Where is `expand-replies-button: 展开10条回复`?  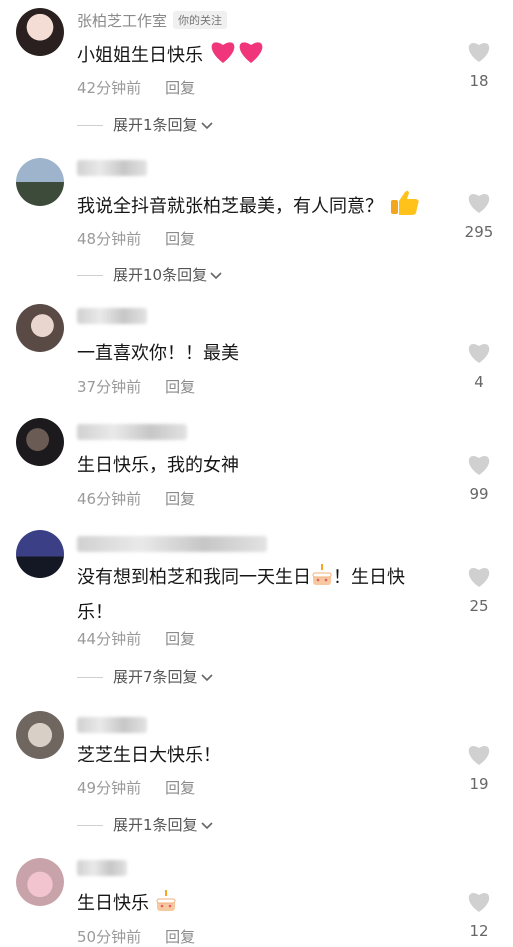 expand-replies-button: 展开10条回复 is located at coordinates (150, 274).